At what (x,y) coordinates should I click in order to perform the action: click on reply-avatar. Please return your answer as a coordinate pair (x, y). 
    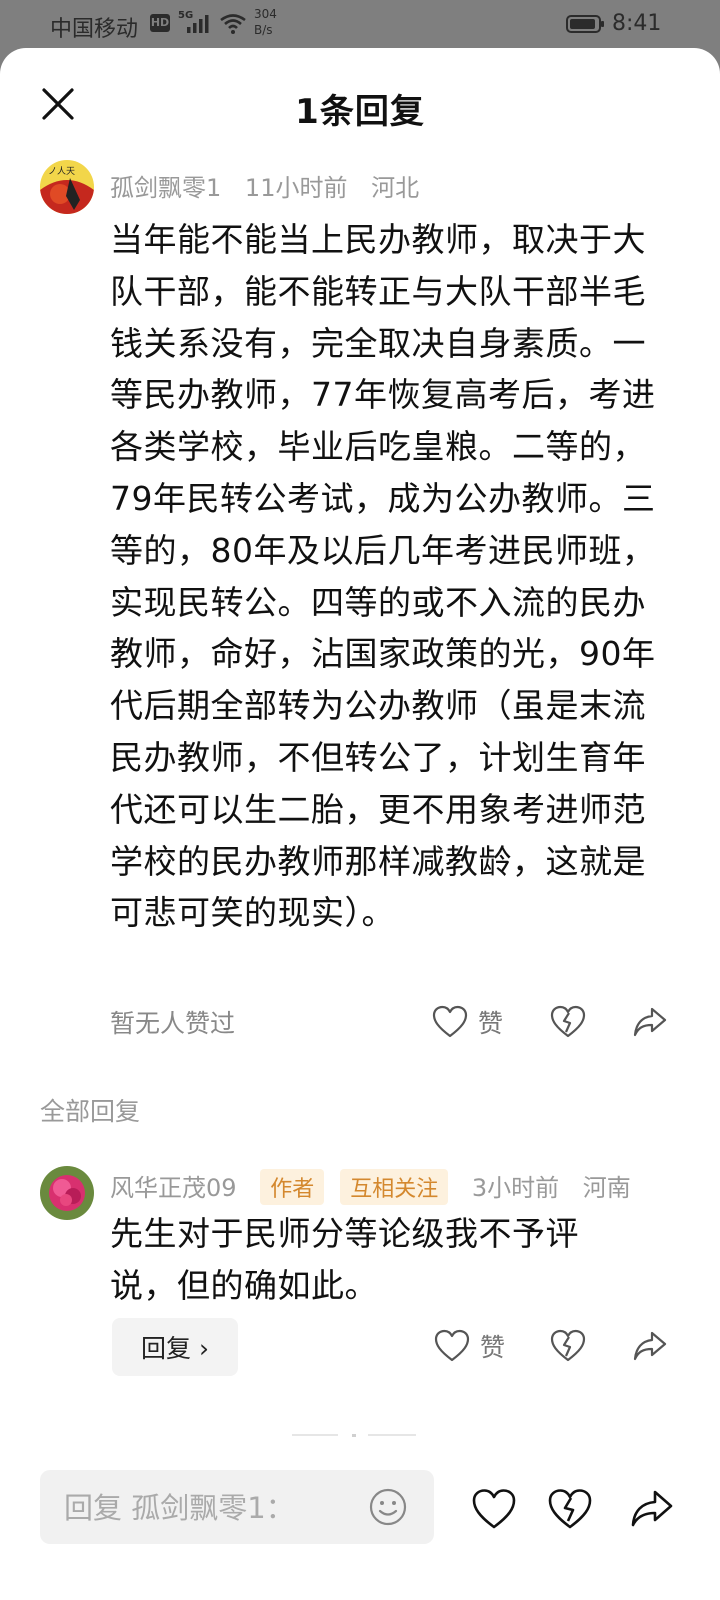
    Looking at the image, I should click on (67, 1193).